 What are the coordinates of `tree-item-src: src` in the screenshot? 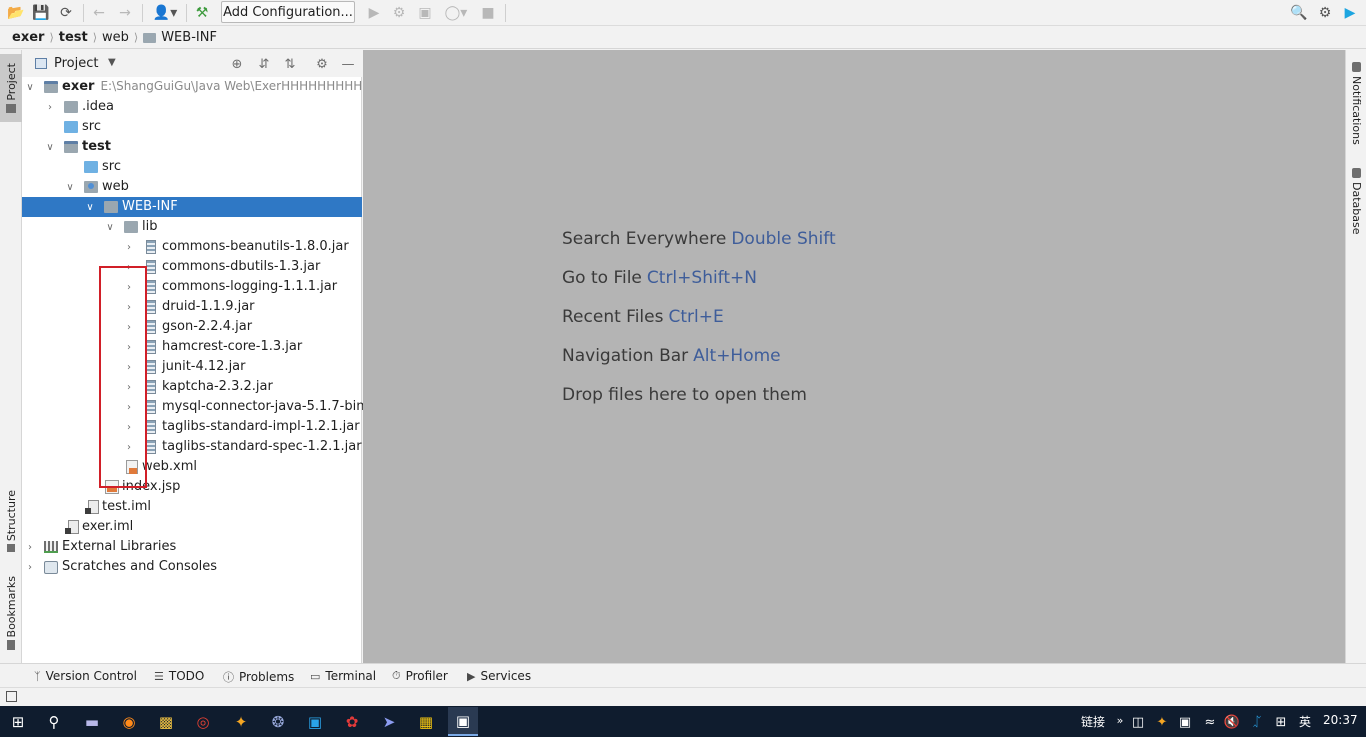 It's located at (192, 127).